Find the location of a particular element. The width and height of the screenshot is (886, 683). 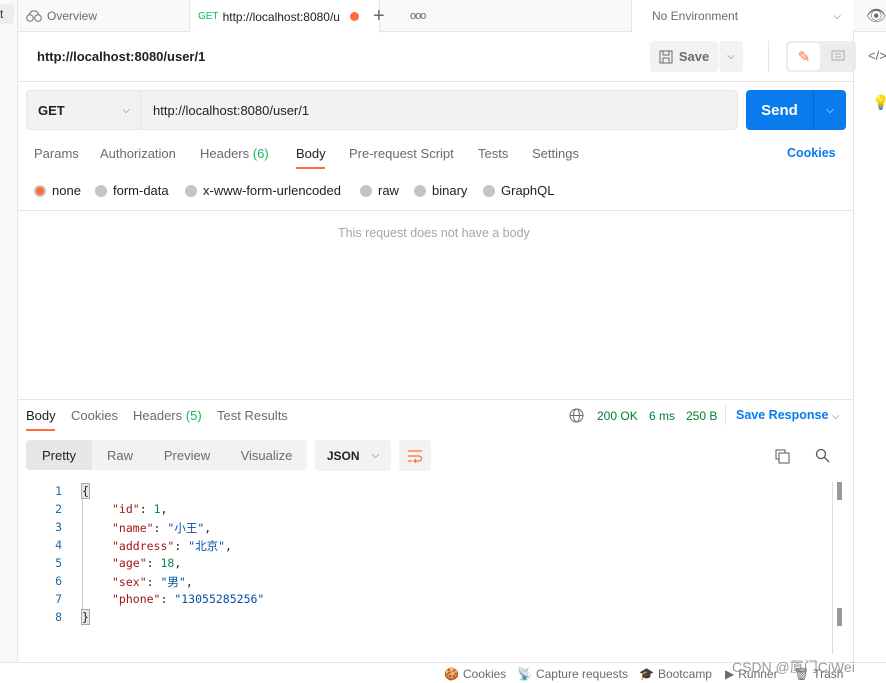

view-raw: Raw is located at coordinates (120, 455).